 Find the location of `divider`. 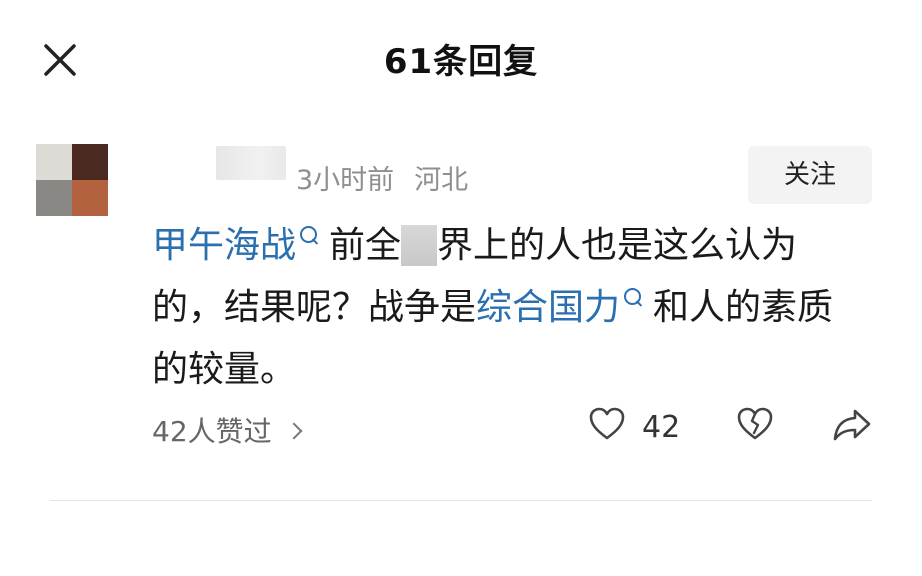

divider is located at coordinates (461, 500).